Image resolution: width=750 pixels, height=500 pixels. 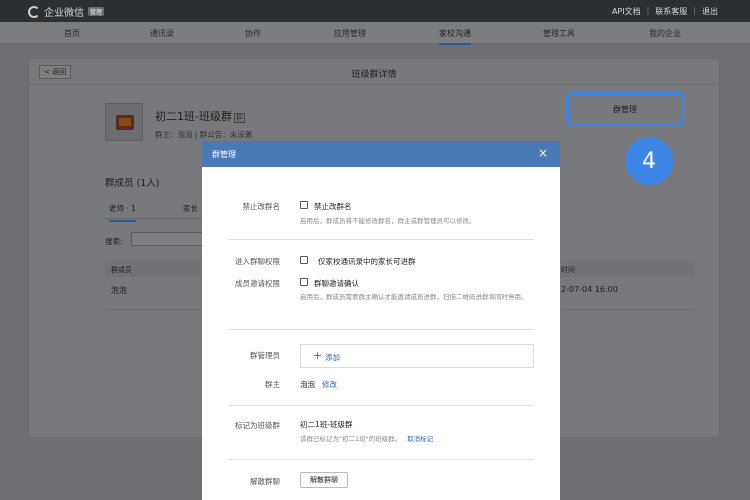 I want to click on rename-label: 禁止改群名, so click(x=261, y=206).